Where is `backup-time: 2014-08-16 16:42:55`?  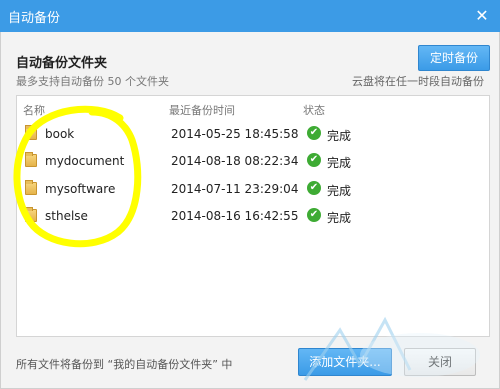
backup-time: 2014-08-16 16:42:55 is located at coordinates (235, 216).